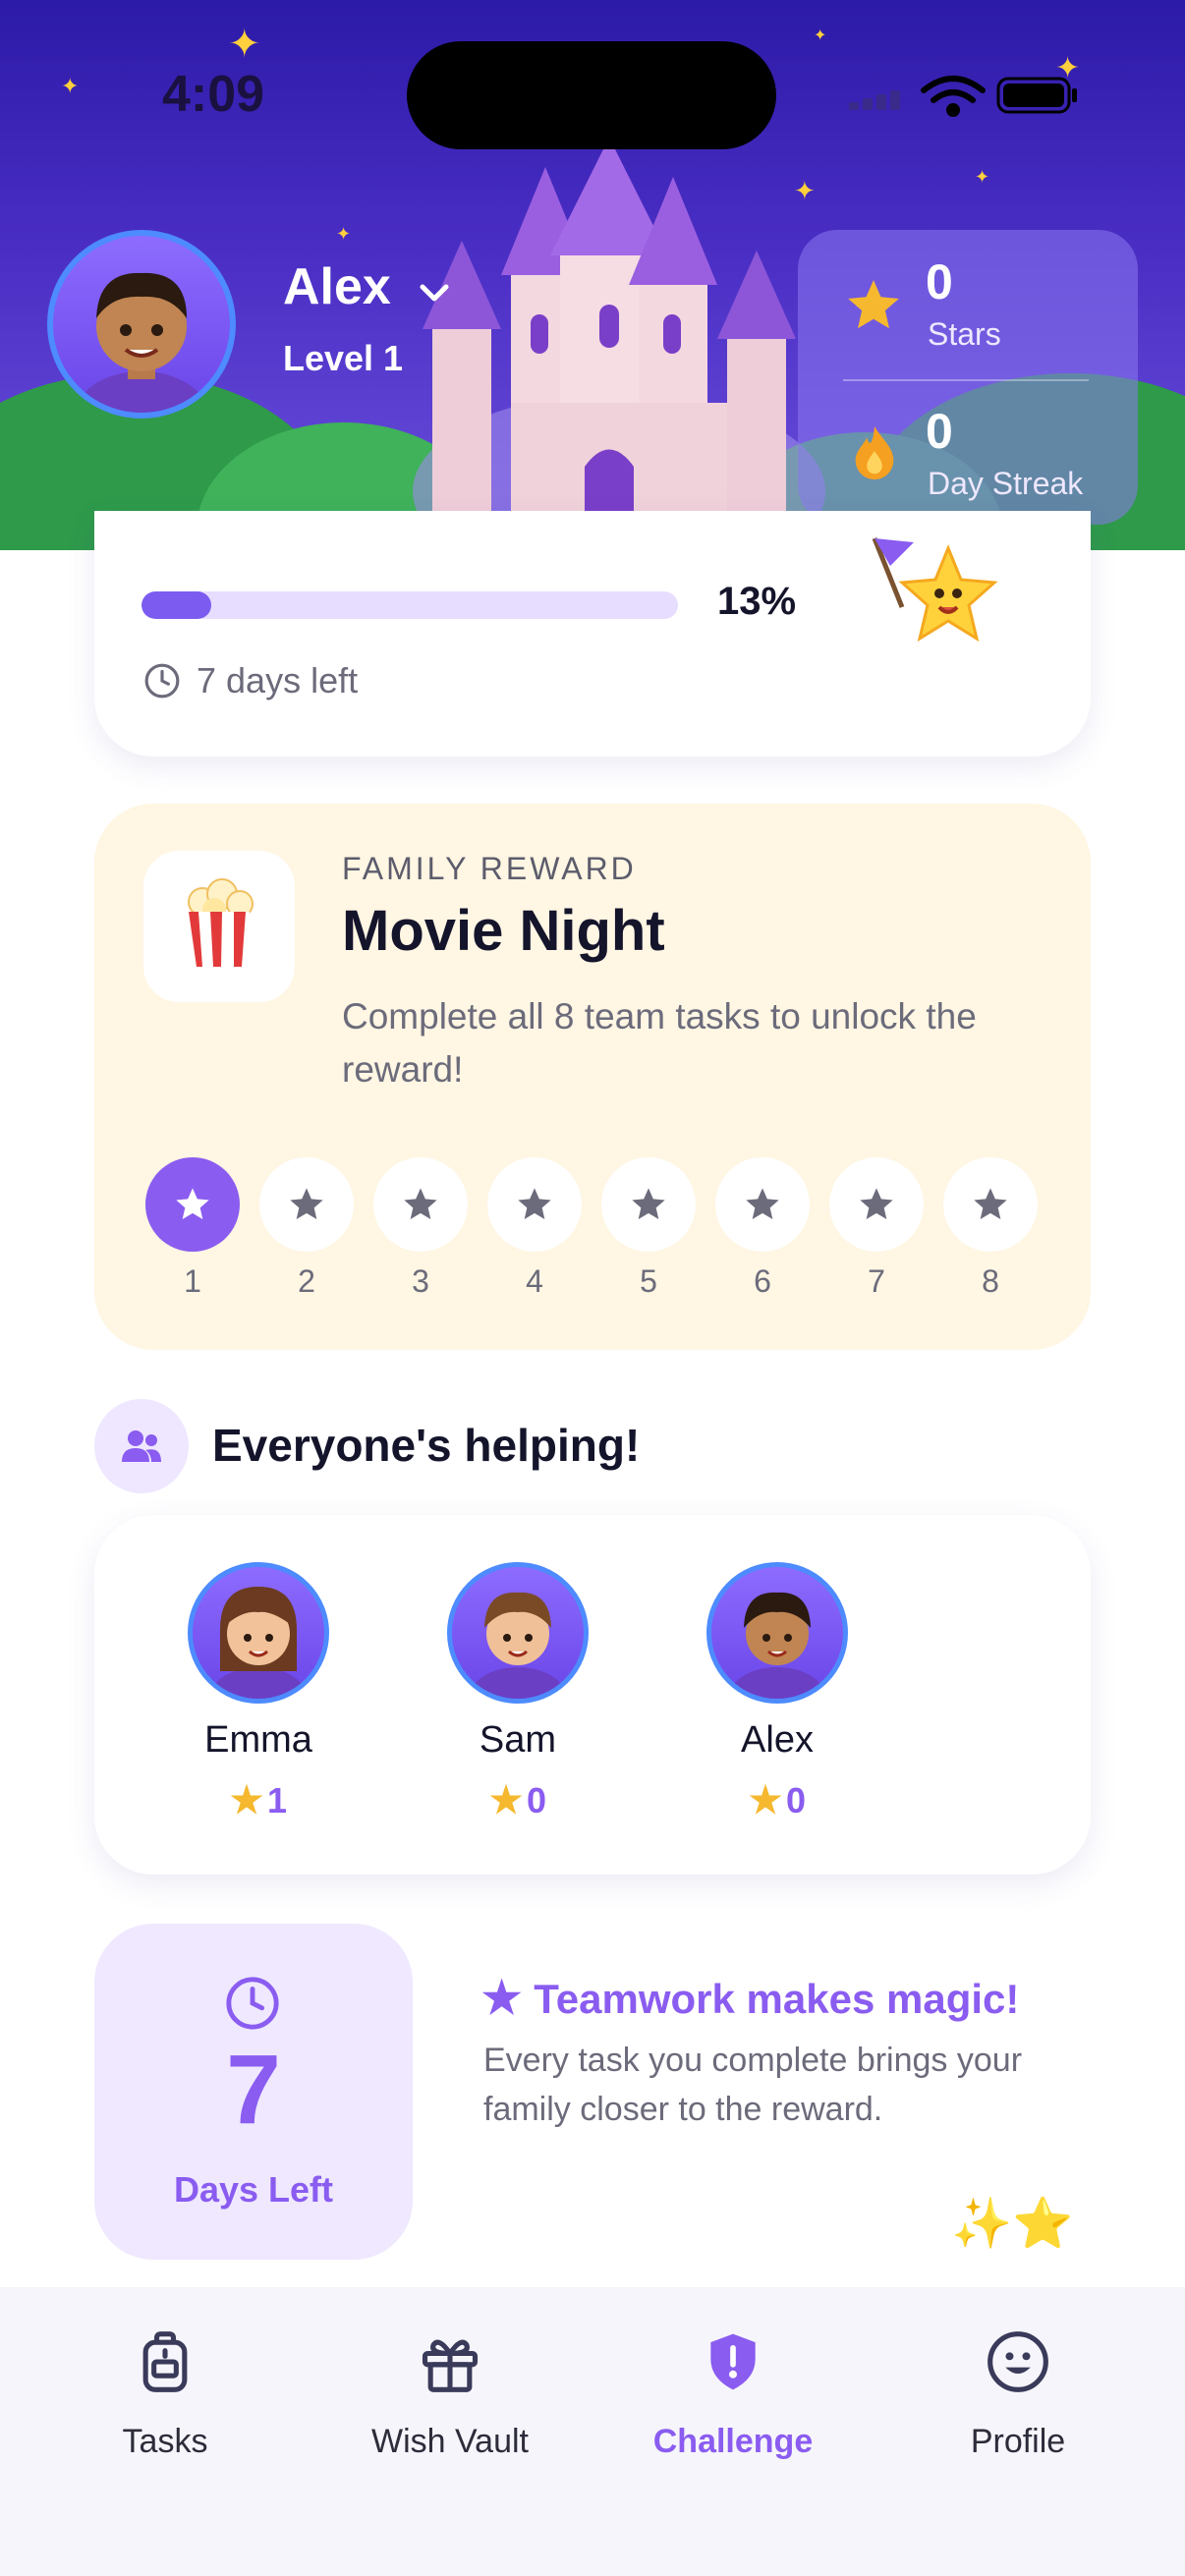 The image size is (1185, 2576). Describe the element at coordinates (1037, 95) in the screenshot. I see `battery-icon` at that location.